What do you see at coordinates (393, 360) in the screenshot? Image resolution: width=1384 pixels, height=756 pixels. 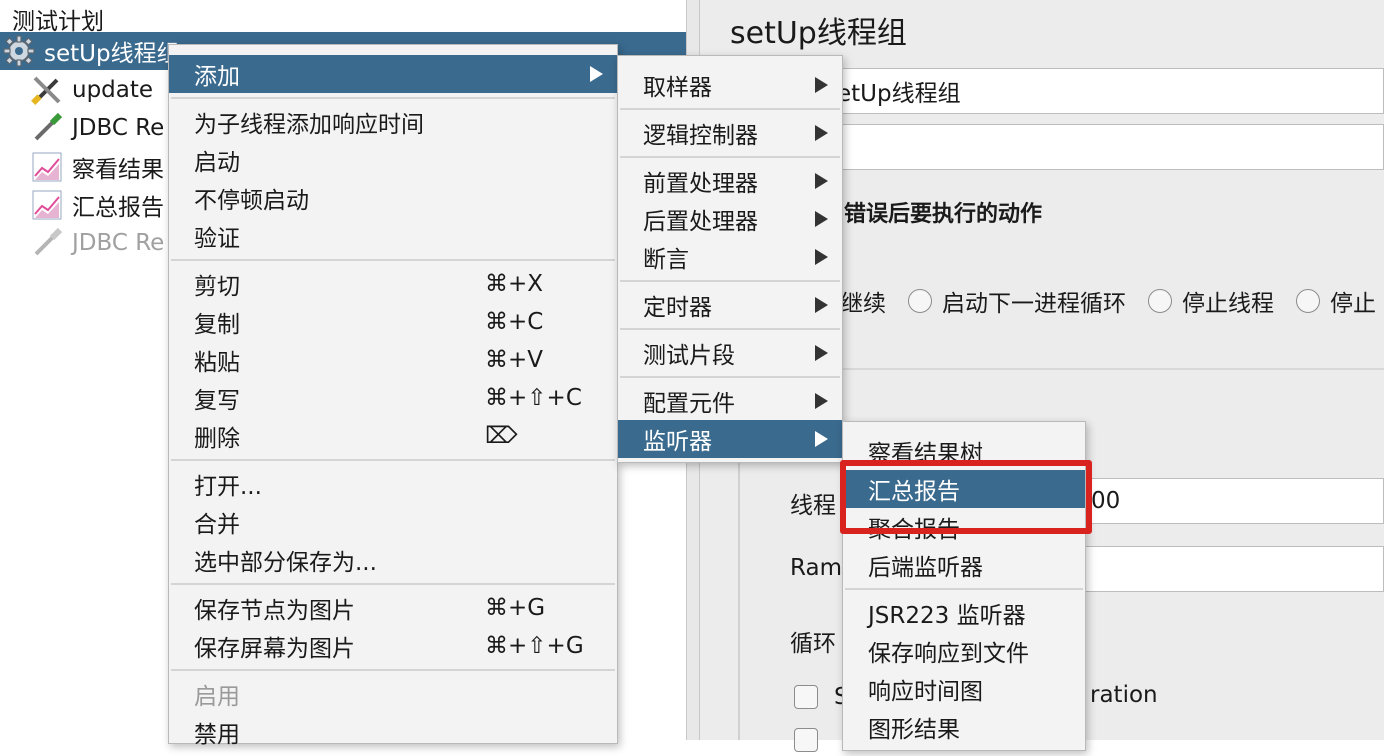 I see `menu-item-paste: 粘贴 ⌘+V` at bounding box center [393, 360].